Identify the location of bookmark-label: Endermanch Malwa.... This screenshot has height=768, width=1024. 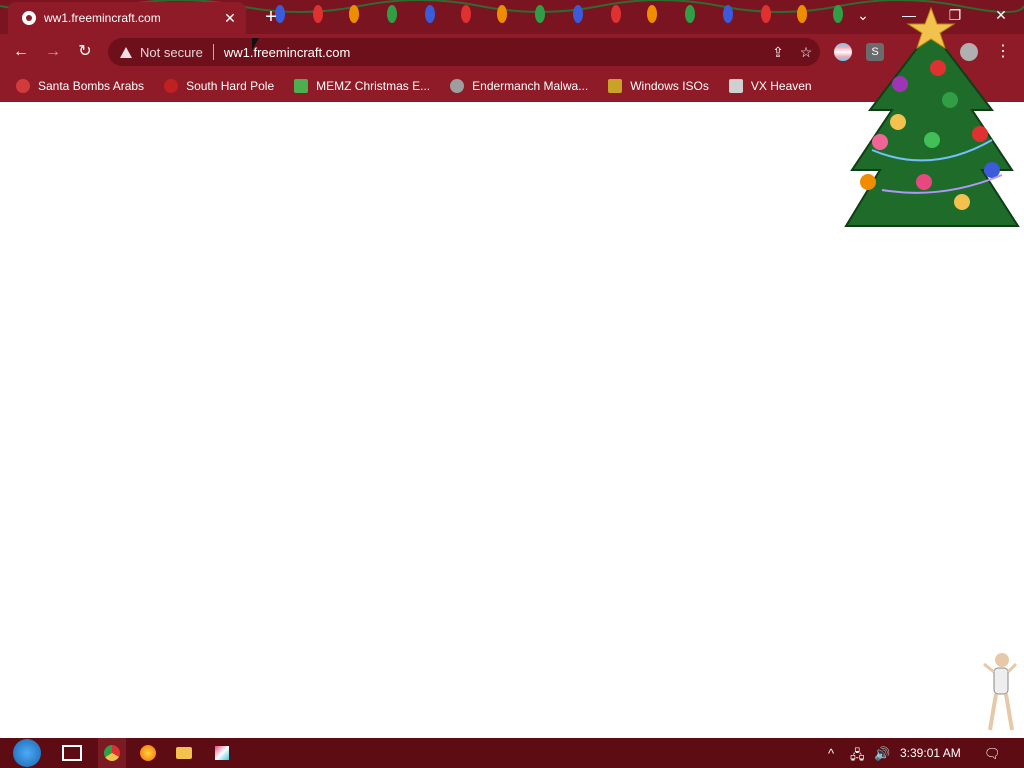
(530, 86).